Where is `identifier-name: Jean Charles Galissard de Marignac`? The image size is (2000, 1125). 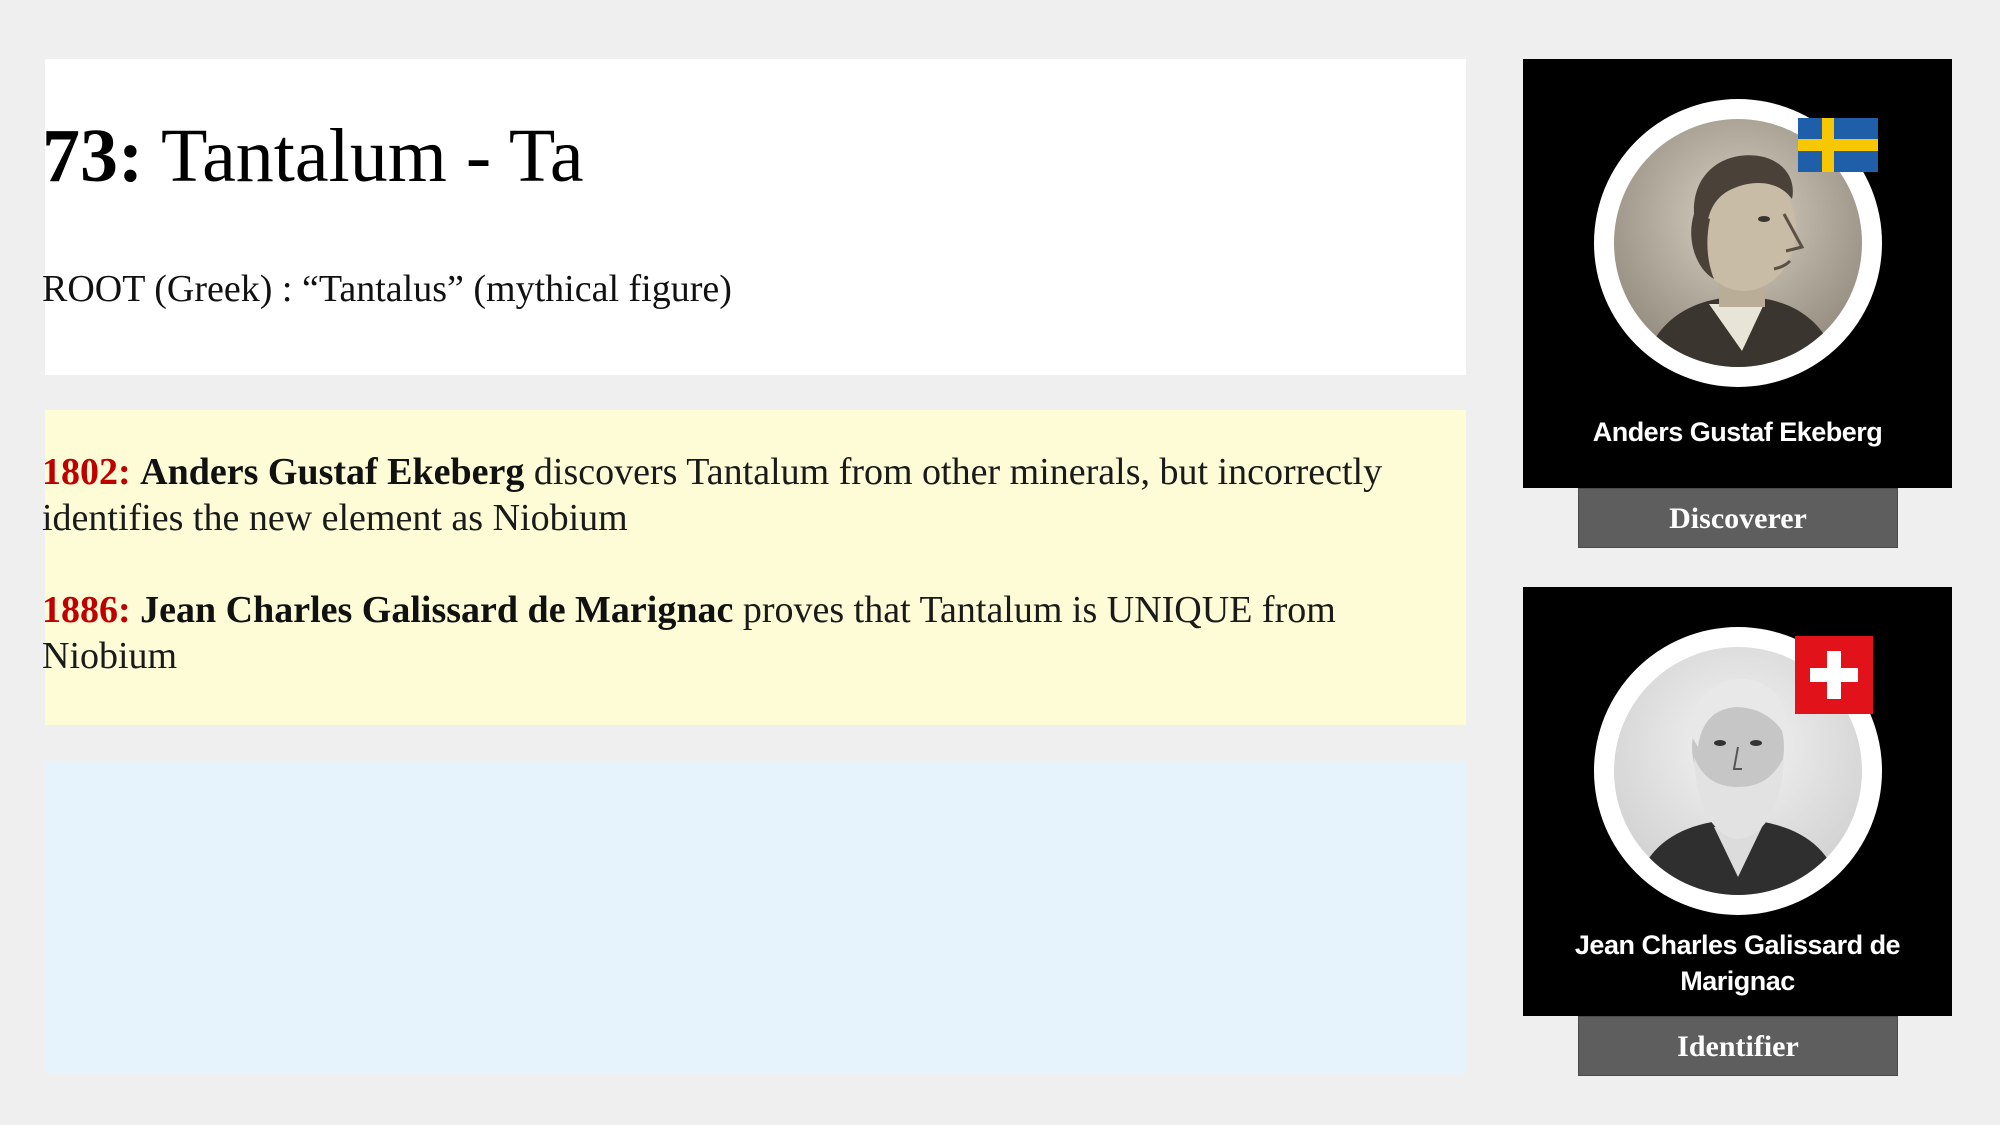
identifier-name: Jean Charles Galissard de Marignac is located at coordinates (1737, 963).